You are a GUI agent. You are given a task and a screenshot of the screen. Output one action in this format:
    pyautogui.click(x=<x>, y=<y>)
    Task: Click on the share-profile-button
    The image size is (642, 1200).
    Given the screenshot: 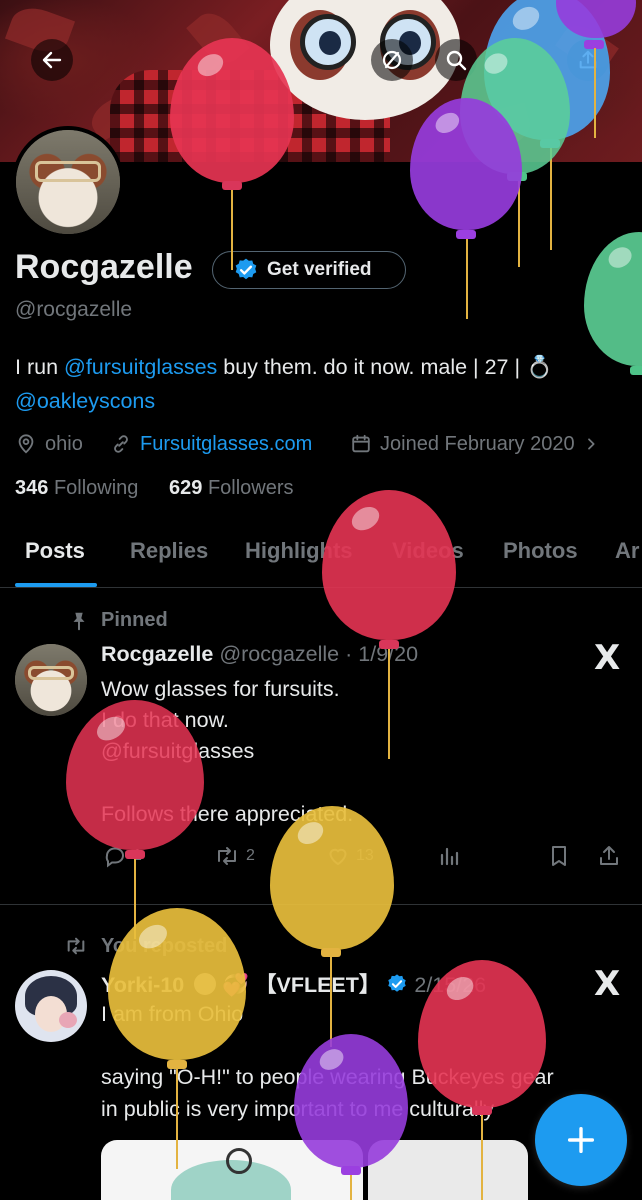 What is the action you would take?
    pyautogui.click(x=588, y=60)
    